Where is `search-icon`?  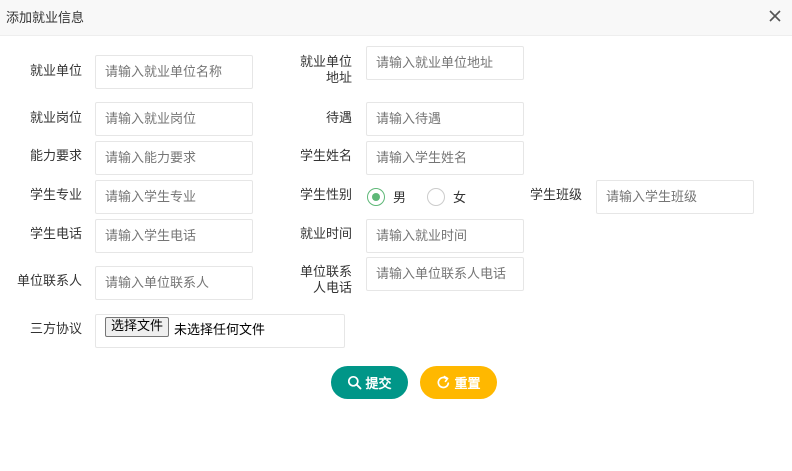
search-icon is located at coordinates (354, 382).